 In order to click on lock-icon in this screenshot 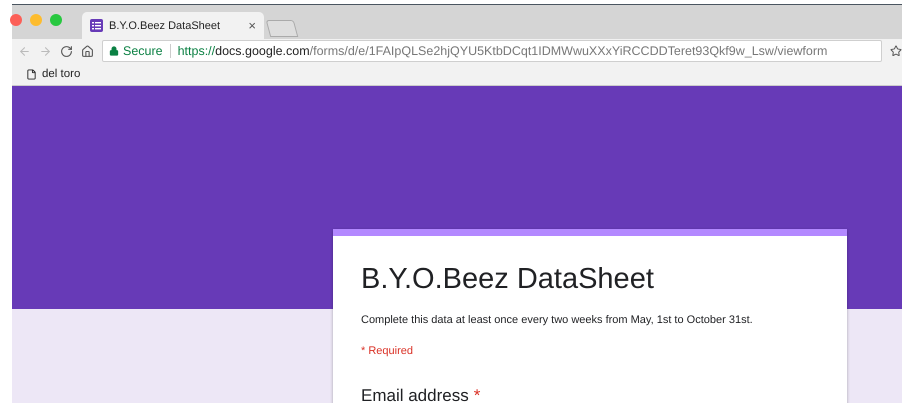, I will do `click(114, 51)`.